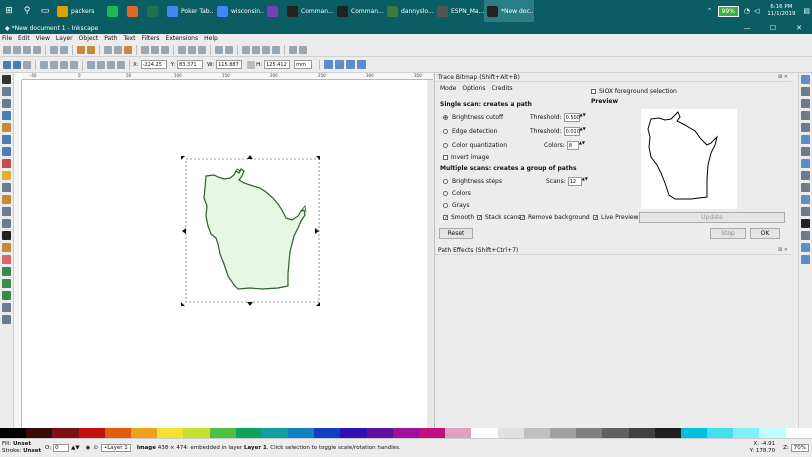 The height and width of the screenshot is (457, 812). Describe the element at coordinates (765, 233) in the screenshot. I see `ok-button: OK` at that location.